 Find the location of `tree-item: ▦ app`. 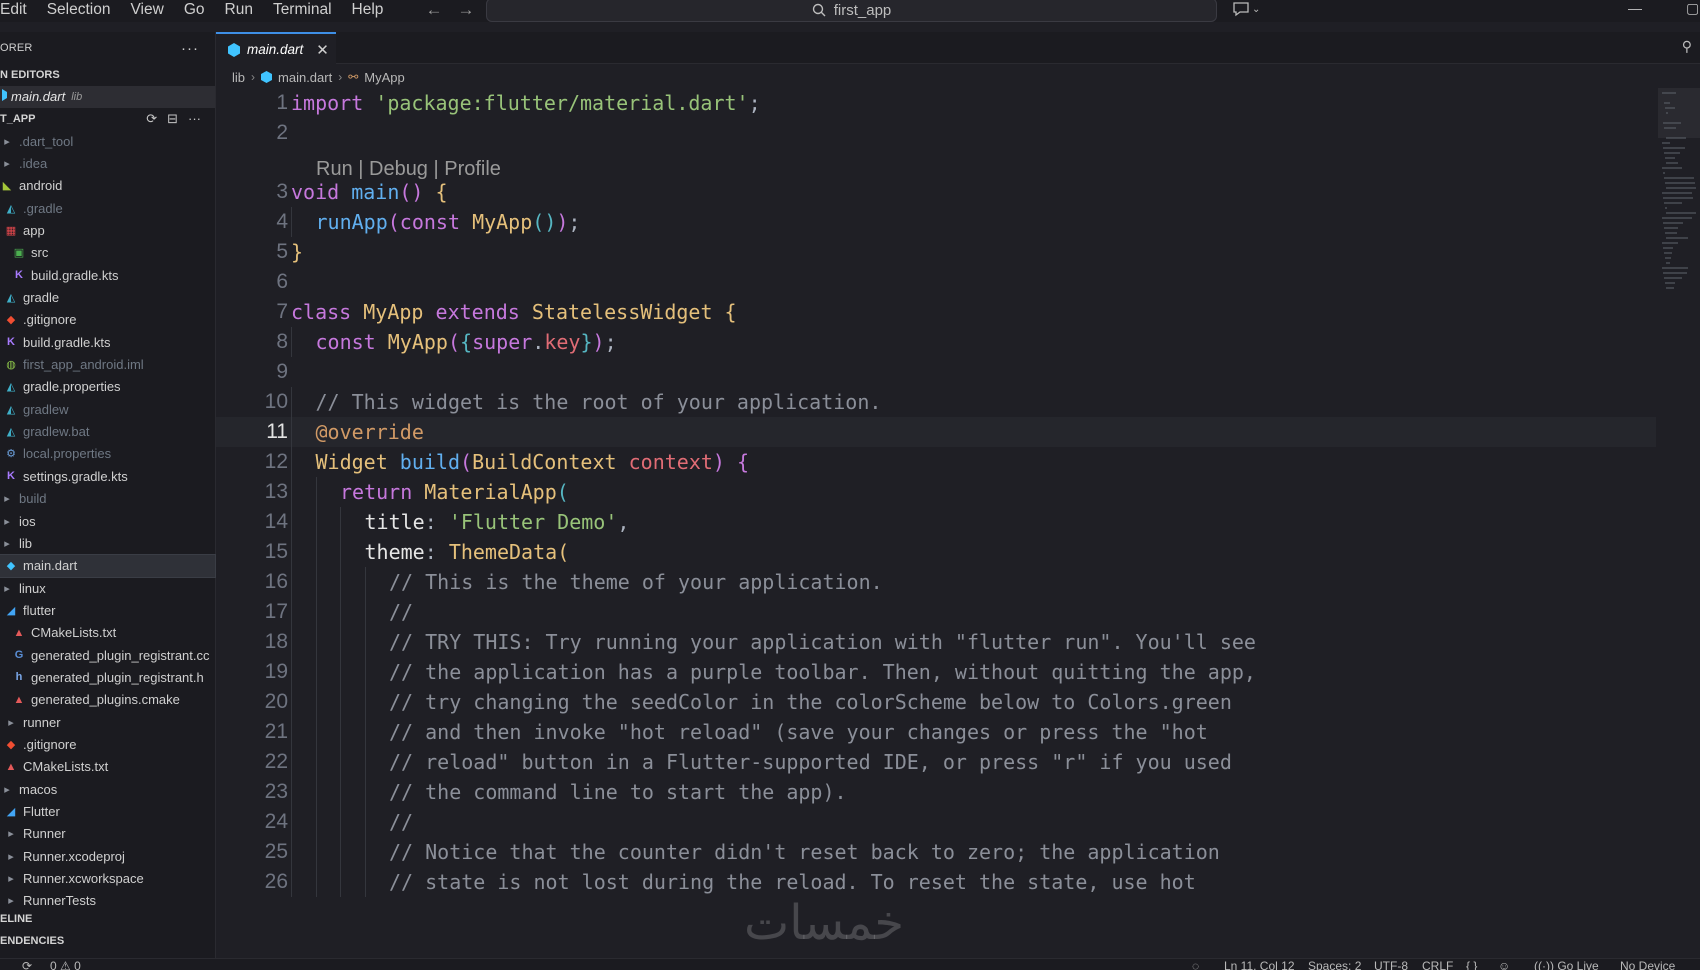

tree-item: ▦ app is located at coordinates (107, 230).